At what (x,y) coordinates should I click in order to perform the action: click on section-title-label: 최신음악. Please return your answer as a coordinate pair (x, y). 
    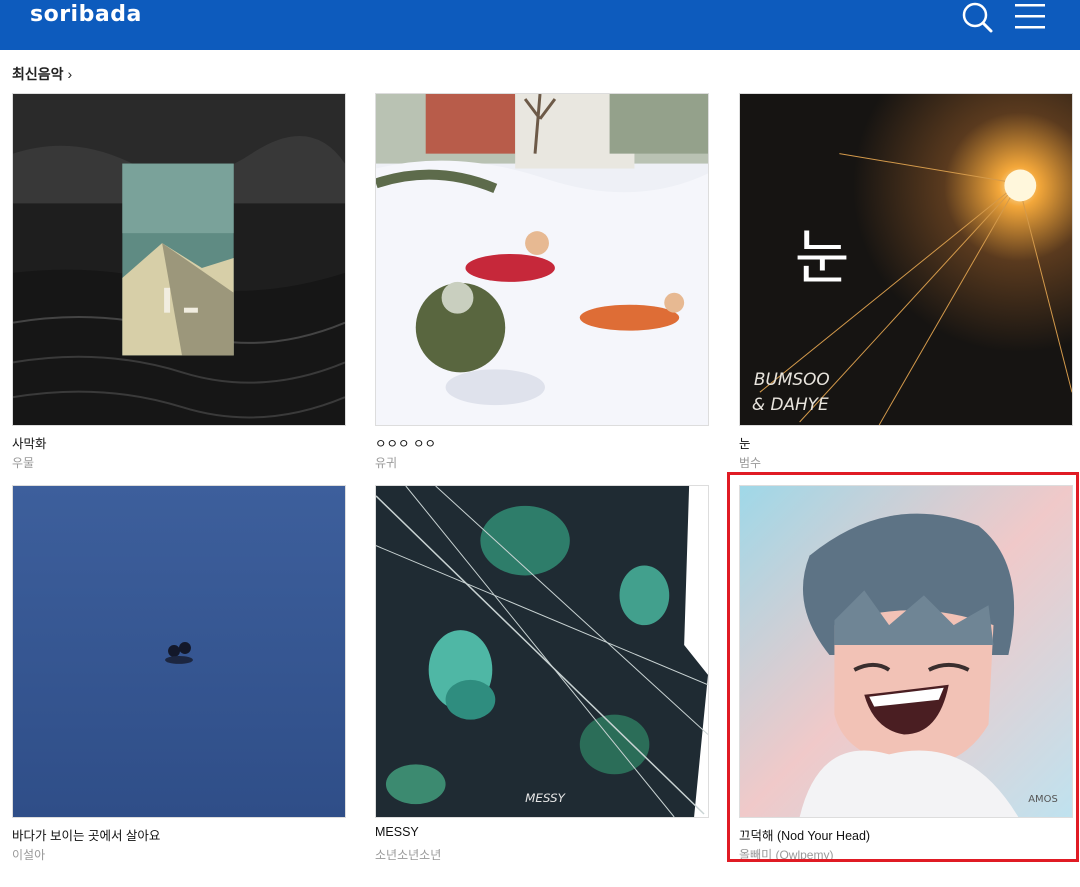
    Looking at the image, I should click on (38, 74).